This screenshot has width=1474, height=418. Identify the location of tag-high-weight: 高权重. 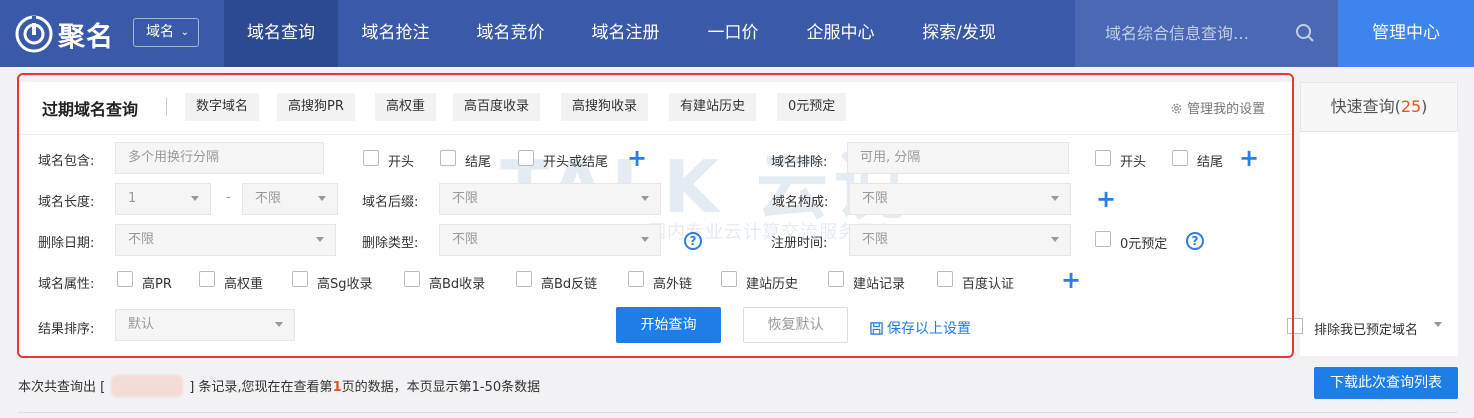
(406, 107).